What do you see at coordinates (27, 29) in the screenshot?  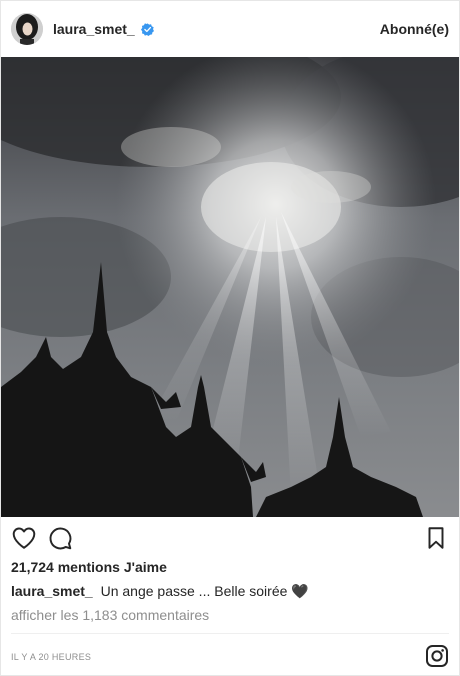 I see `avatar` at bounding box center [27, 29].